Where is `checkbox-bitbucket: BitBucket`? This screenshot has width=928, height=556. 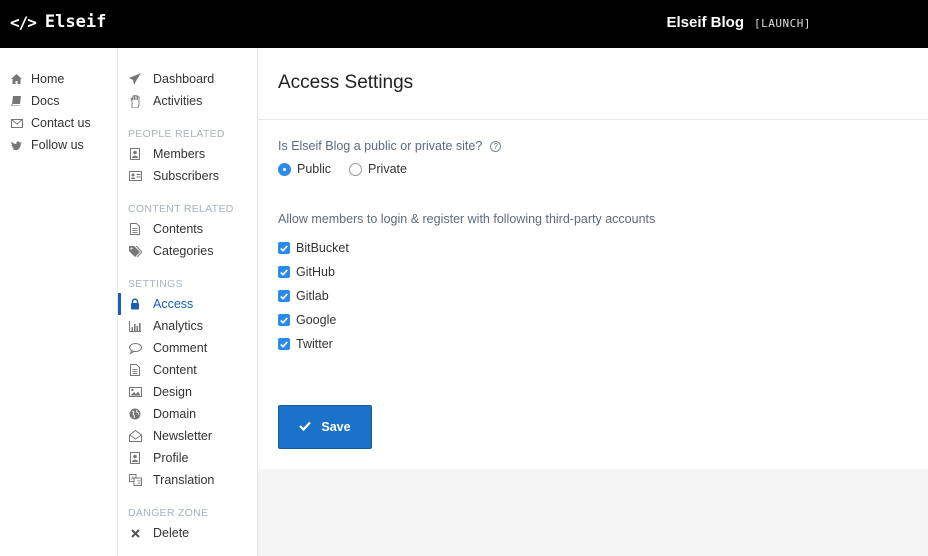
checkbox-bitbucket: BitBucket is located at coordinates (313, 248).